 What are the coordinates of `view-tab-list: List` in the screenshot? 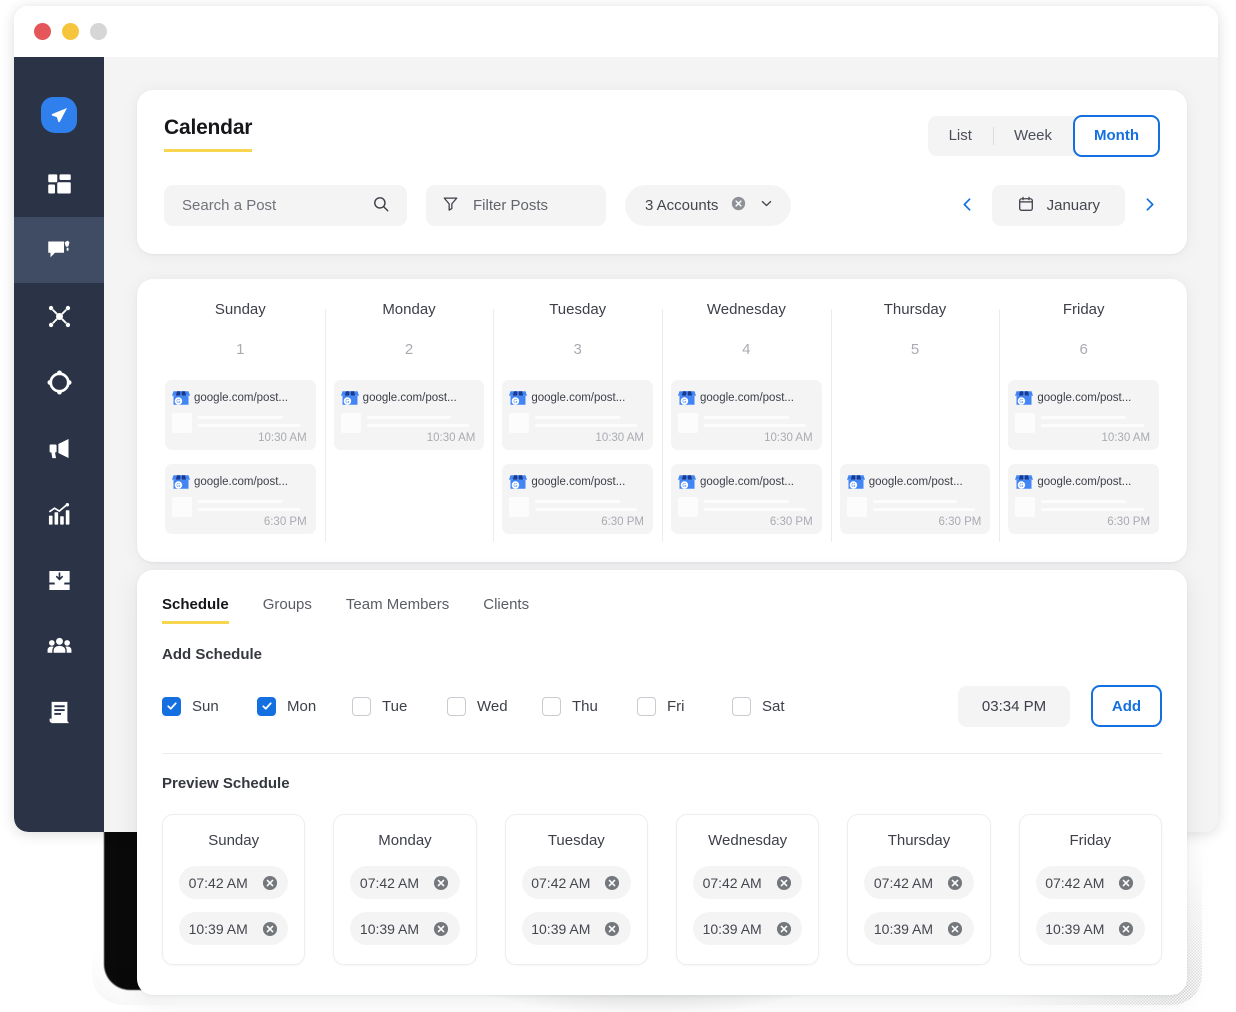 It's located at (960, 136).